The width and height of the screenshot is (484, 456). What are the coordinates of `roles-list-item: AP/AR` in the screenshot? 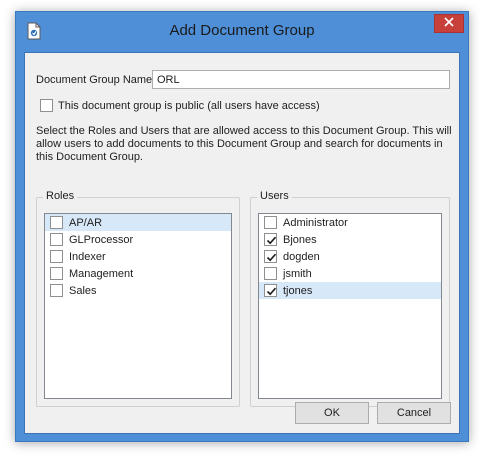 It's located at (138, 222).